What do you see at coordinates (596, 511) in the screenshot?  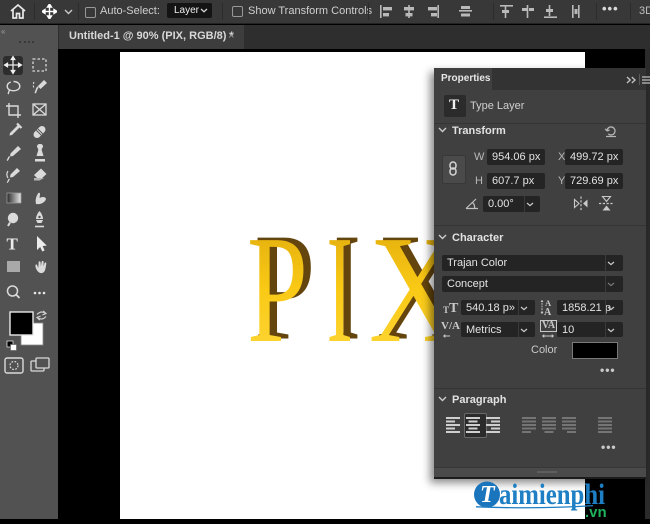 I see `svg-text: .vn` at bounding box center [596, 511].